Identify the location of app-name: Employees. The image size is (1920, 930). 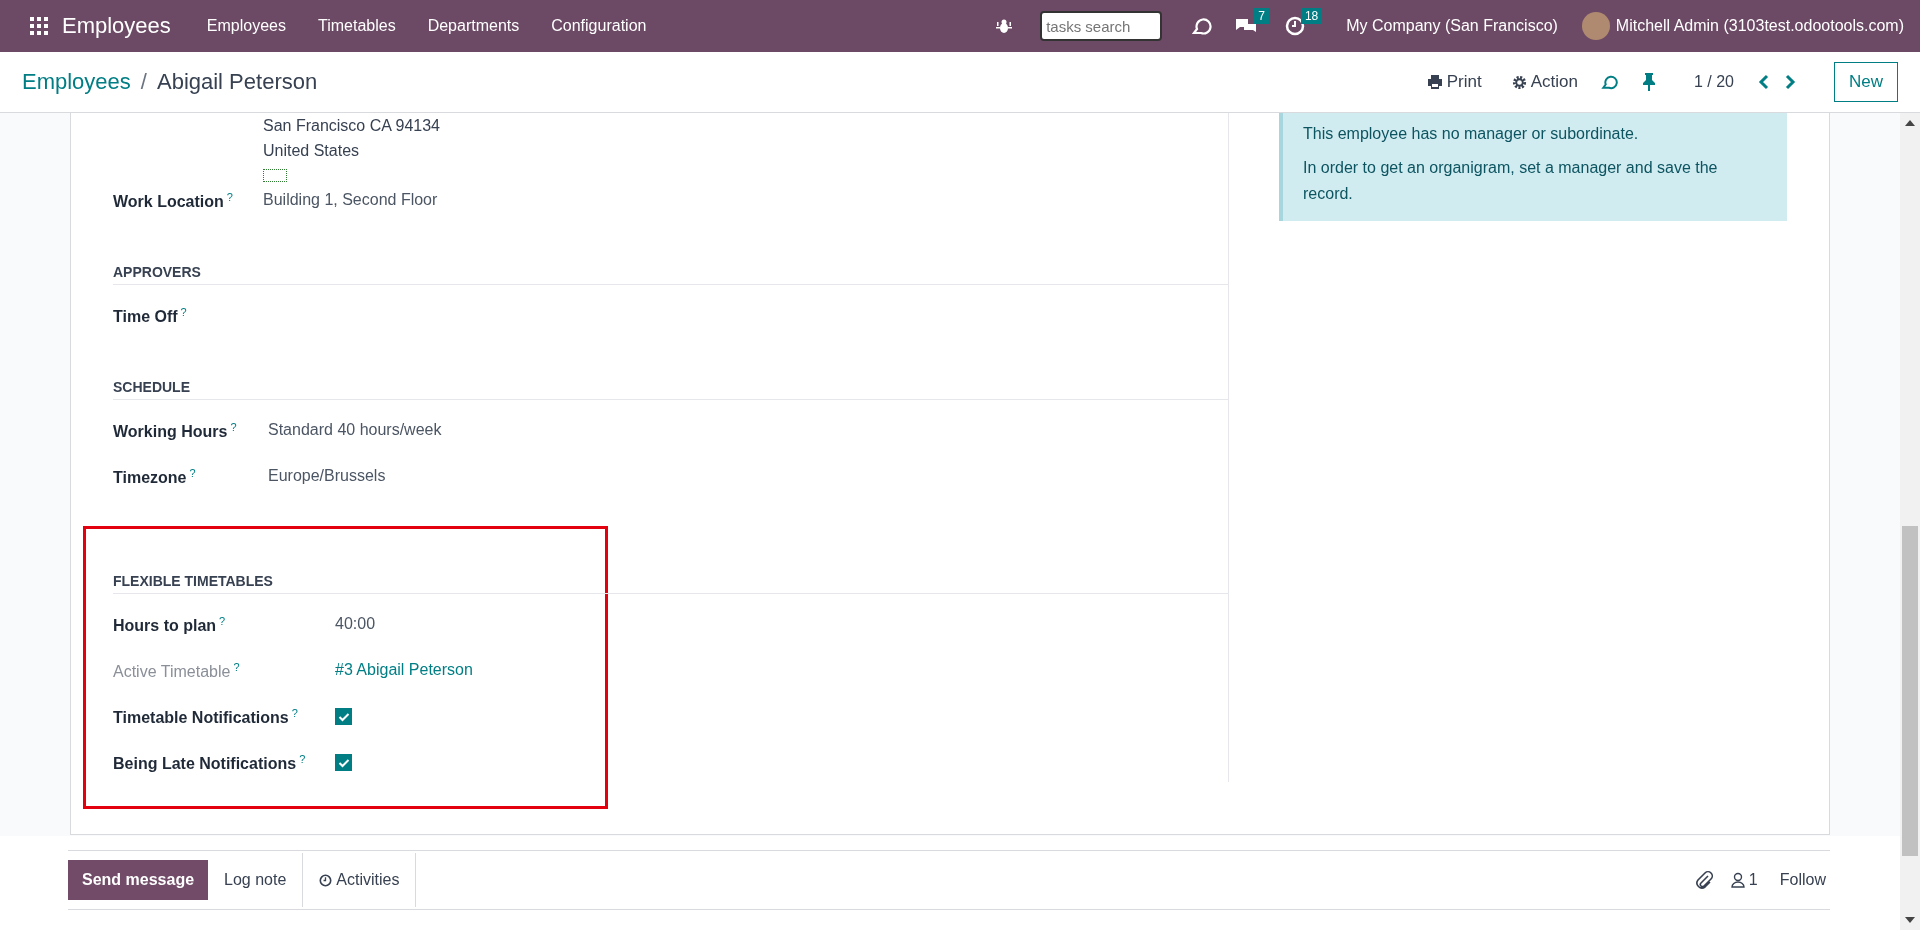
(116, 26).